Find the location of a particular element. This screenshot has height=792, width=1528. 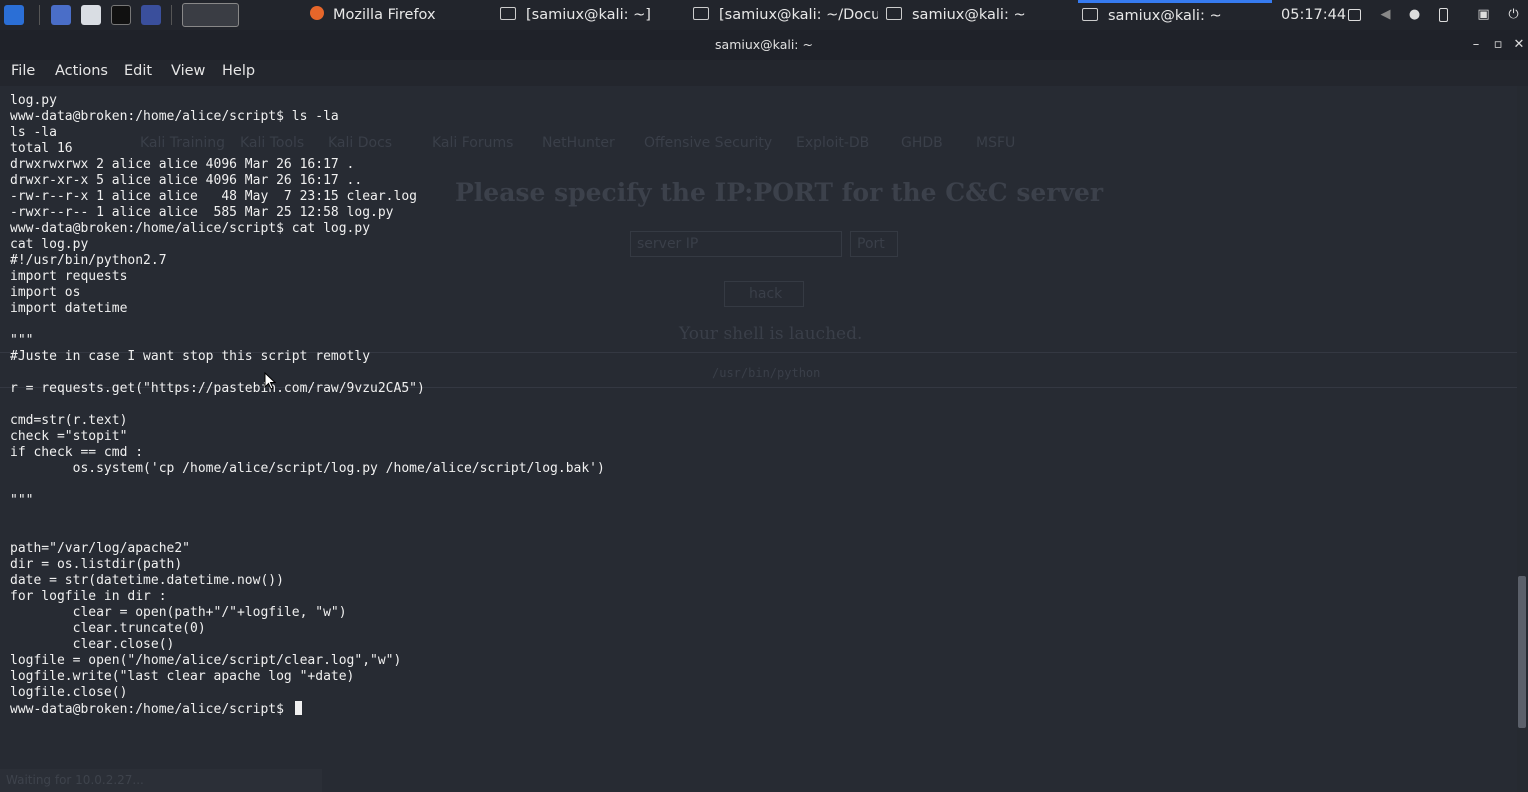

task-firefox: Mozilla Firefox is located at coordinates (400, 15).